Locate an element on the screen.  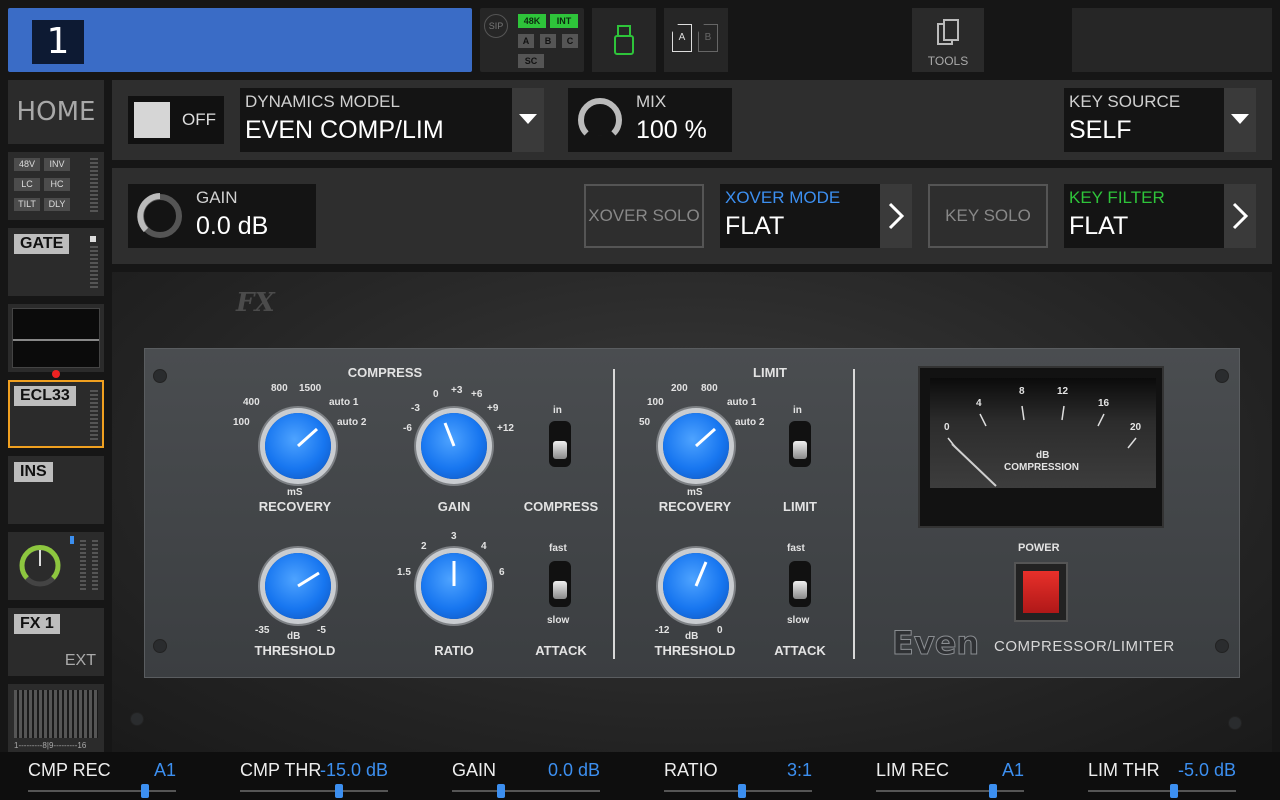
usb-icon is located at coordinates (624, 40).